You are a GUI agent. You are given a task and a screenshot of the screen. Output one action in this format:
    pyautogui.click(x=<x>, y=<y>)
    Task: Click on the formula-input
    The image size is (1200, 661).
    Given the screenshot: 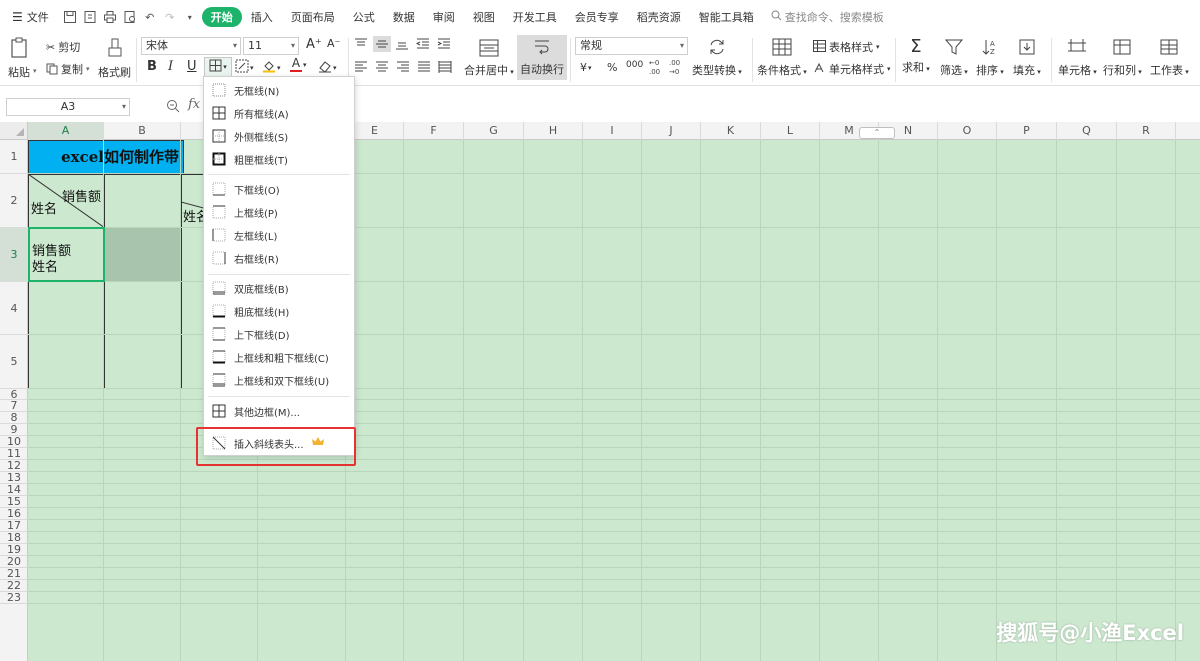 What is the action you would take?
    pyautogui.click(x=700, y=107)
    